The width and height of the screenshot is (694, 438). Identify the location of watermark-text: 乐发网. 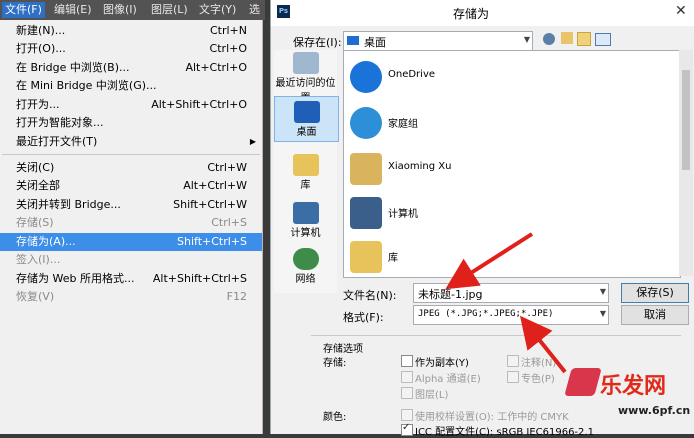
(633, 386).